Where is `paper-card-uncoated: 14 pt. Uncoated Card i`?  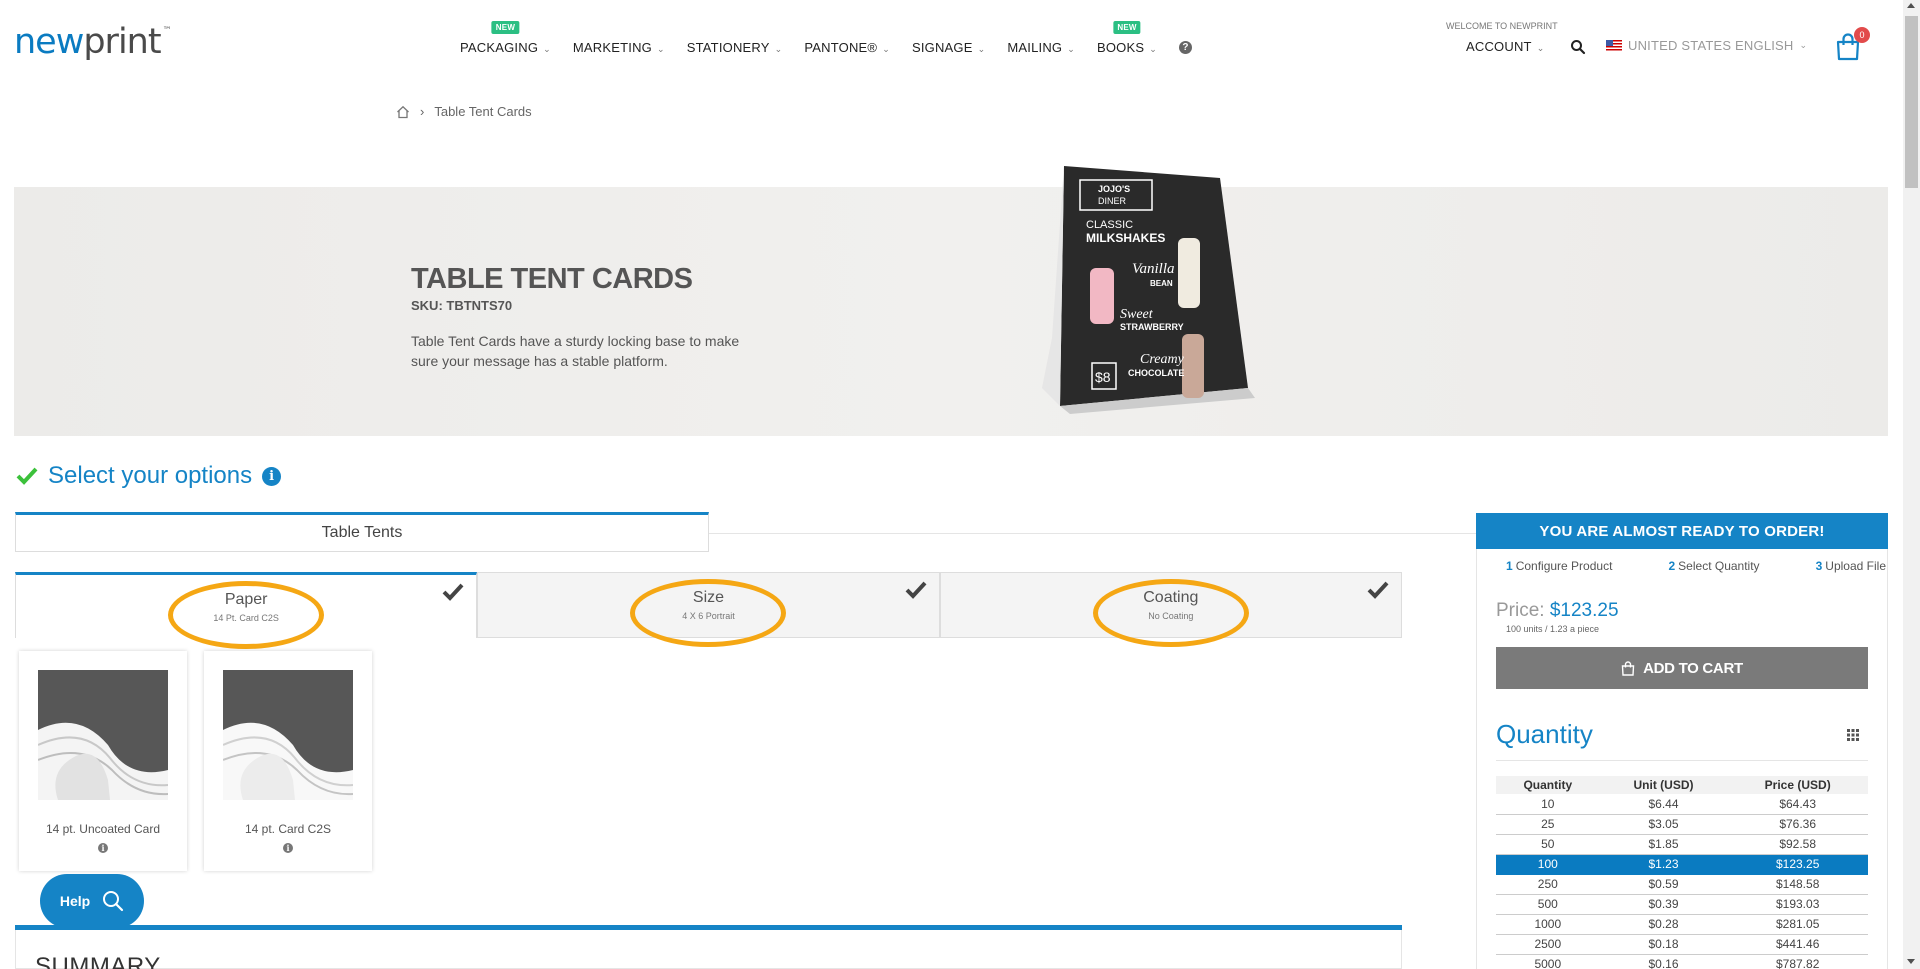
paper-card-uncoated: 14 pt. Uncoated Card i is located at coordinates (103, 761).